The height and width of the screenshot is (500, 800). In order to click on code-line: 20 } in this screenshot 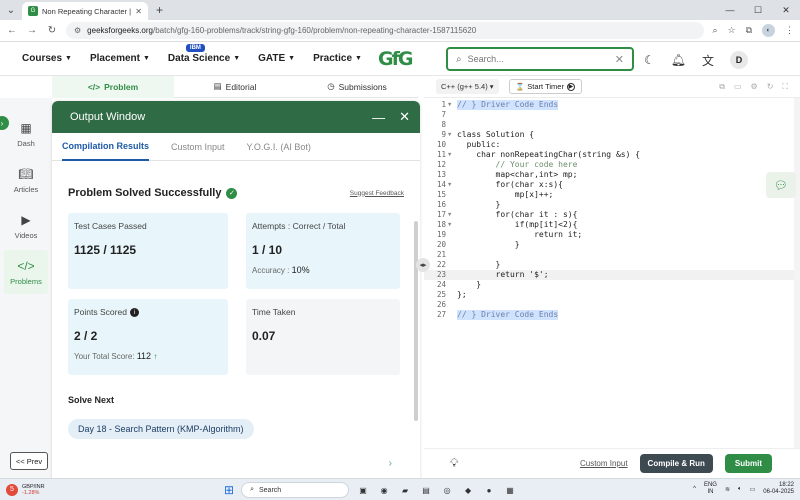, I will do `click(612, 245)`.